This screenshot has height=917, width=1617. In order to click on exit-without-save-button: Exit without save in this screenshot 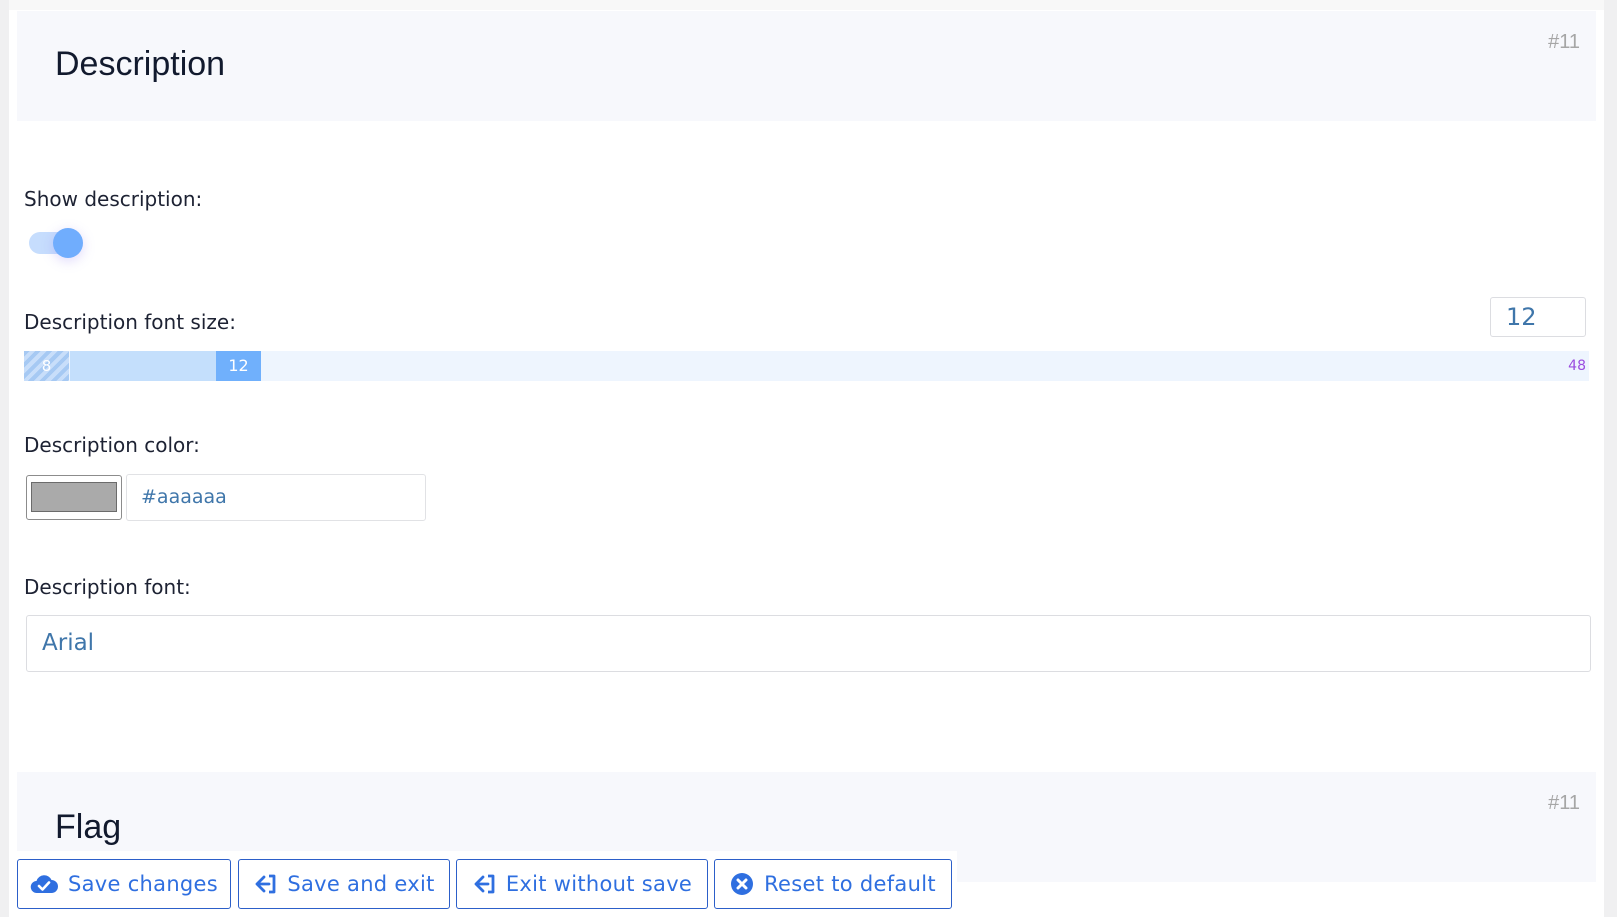, I will do `click(582, 884)`.